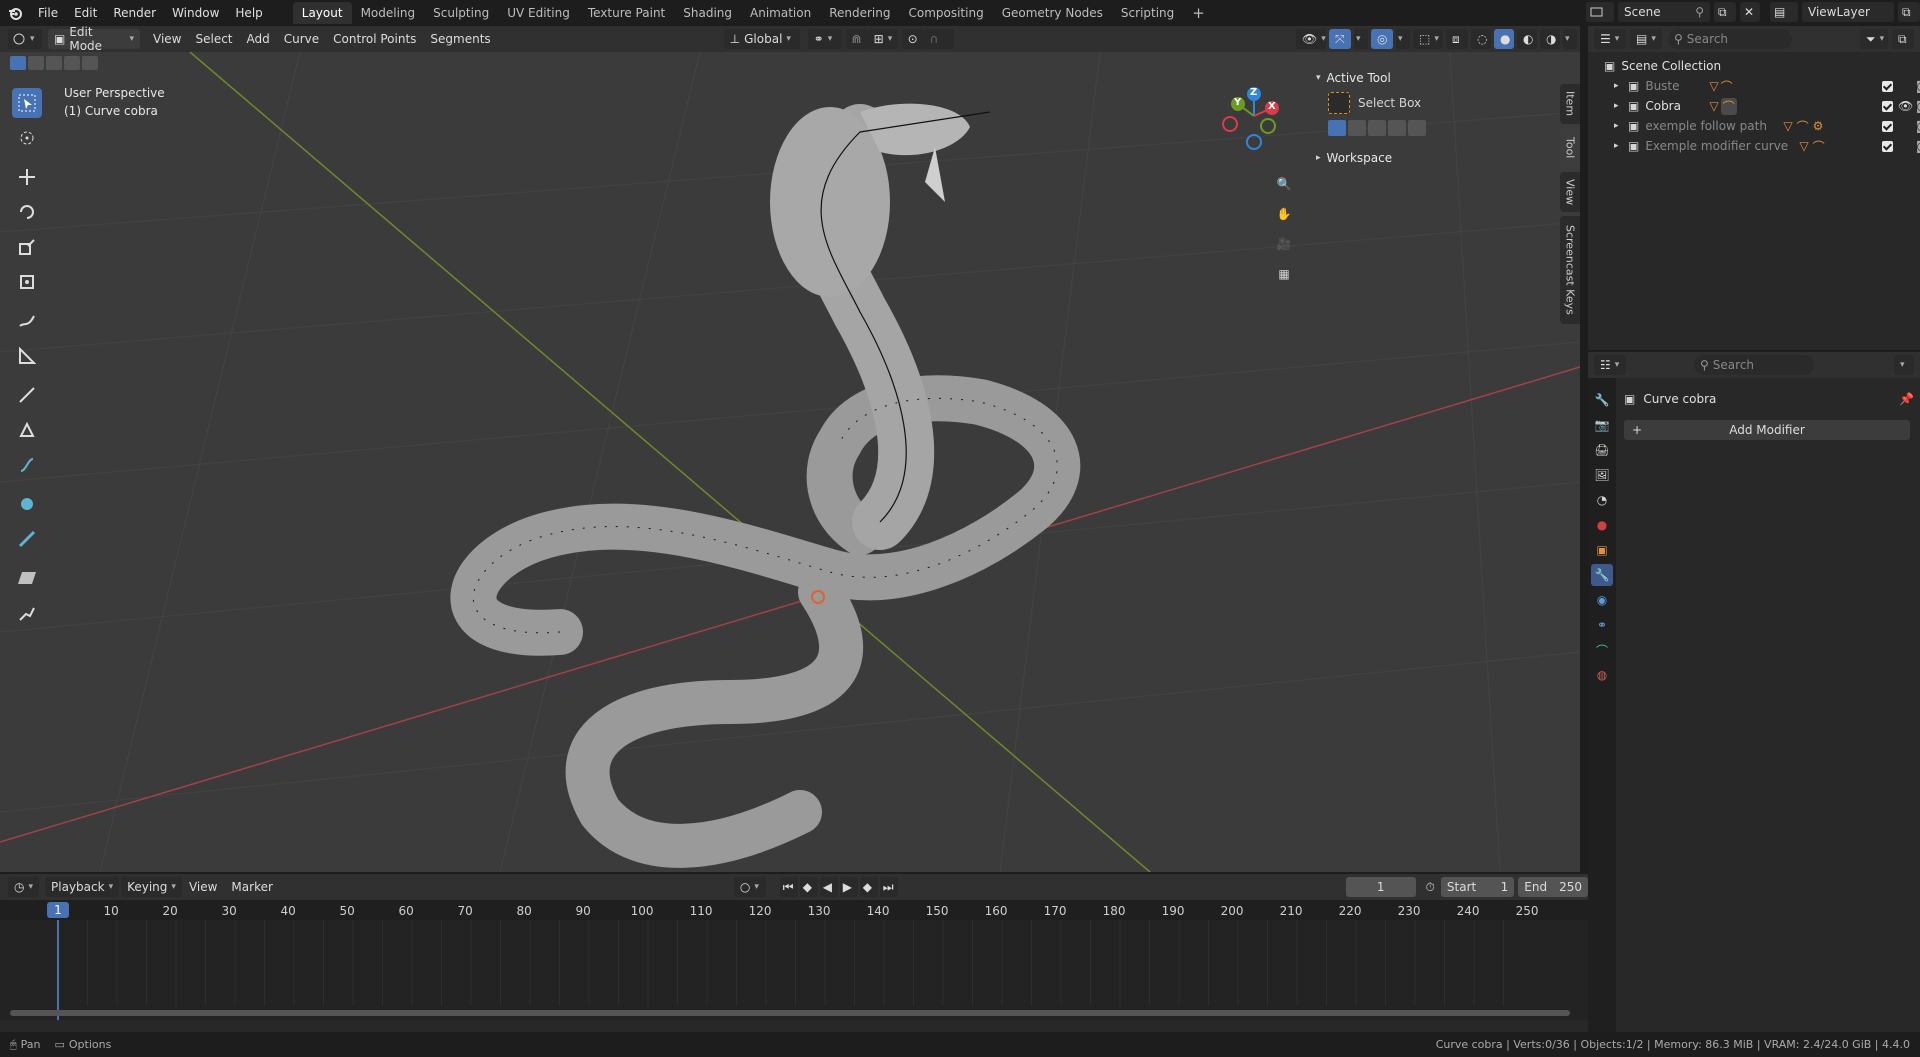 This screenshot has width=1920, height=1057. I want to click on tab-texture-paint: Texture Paint, so click(626, 13).